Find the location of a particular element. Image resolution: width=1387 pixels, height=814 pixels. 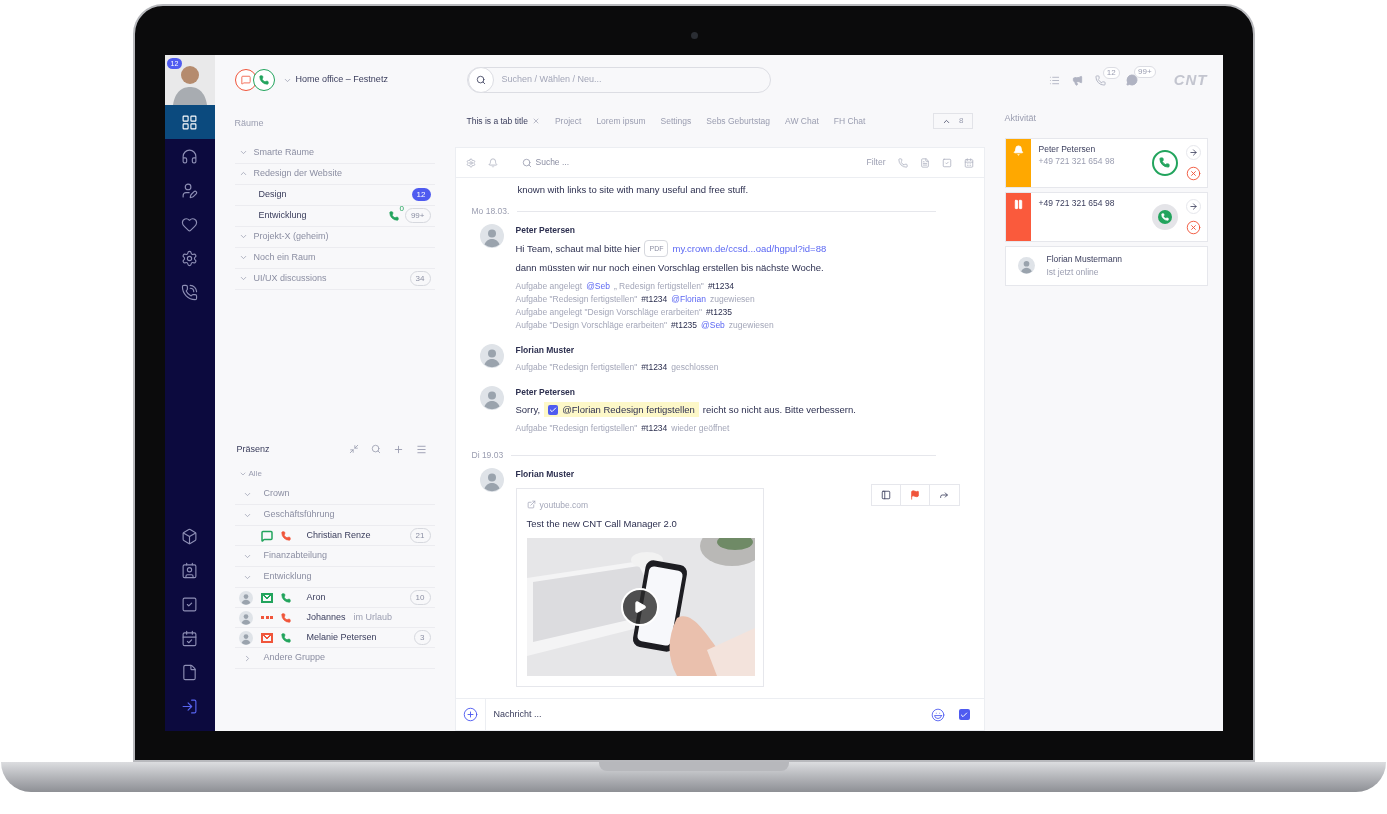

tab: AW Chat is located at coordinates (802, 121).